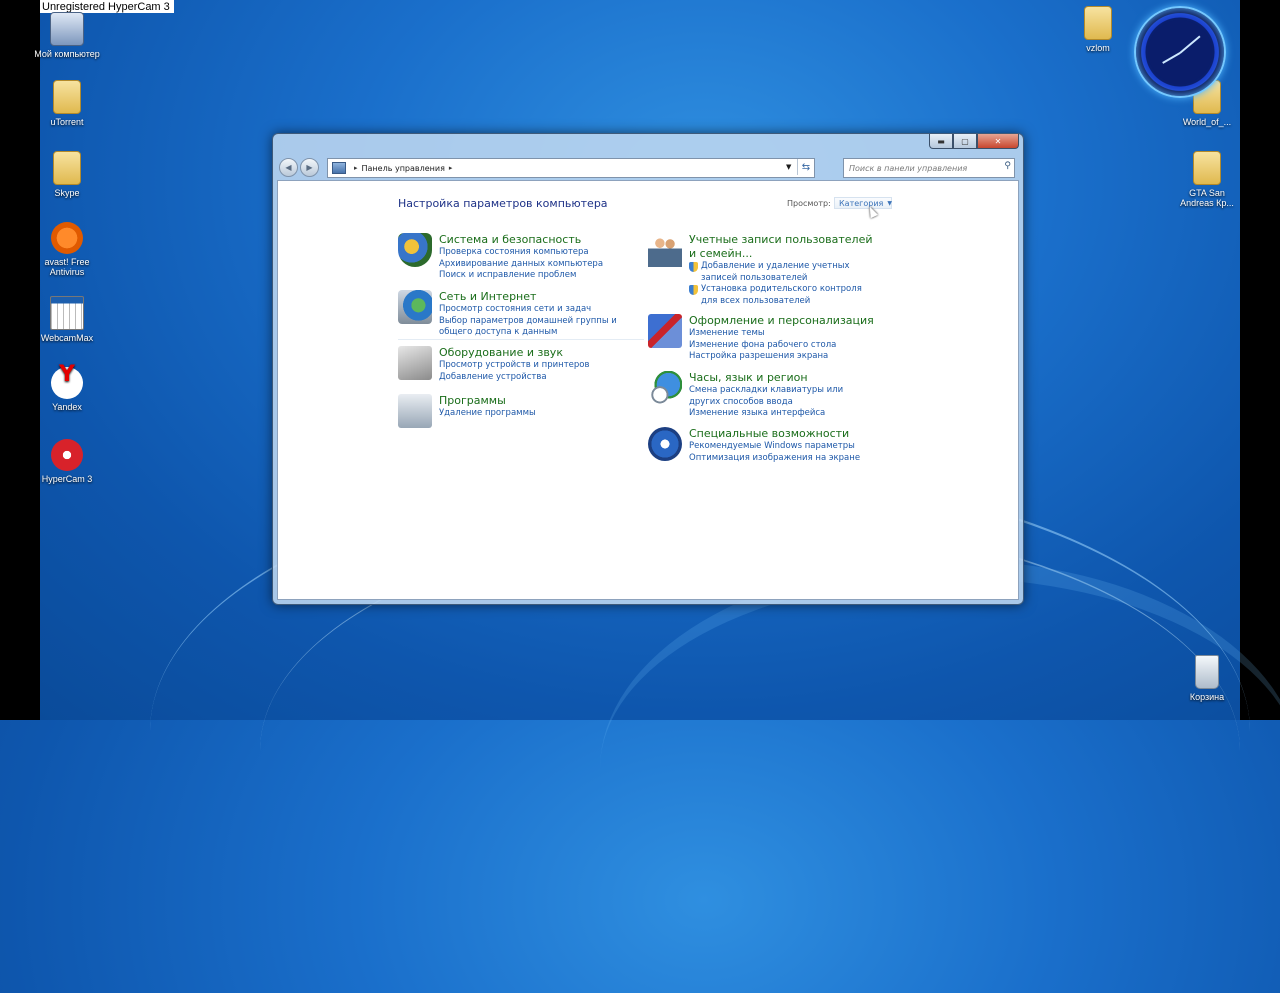  I want to click on skype-icon, so click(67, 168).